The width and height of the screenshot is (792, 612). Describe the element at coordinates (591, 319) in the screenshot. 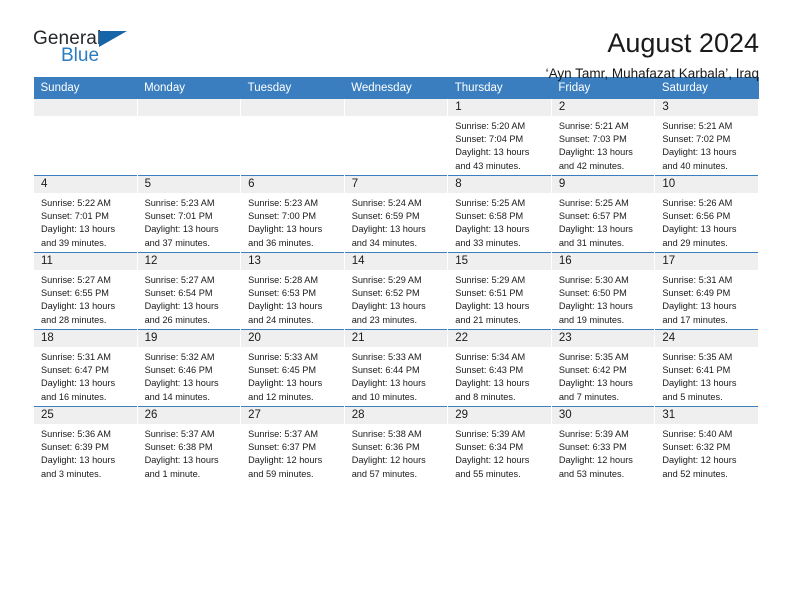

I see `day-info-line: and 19 minutes.` at that location.